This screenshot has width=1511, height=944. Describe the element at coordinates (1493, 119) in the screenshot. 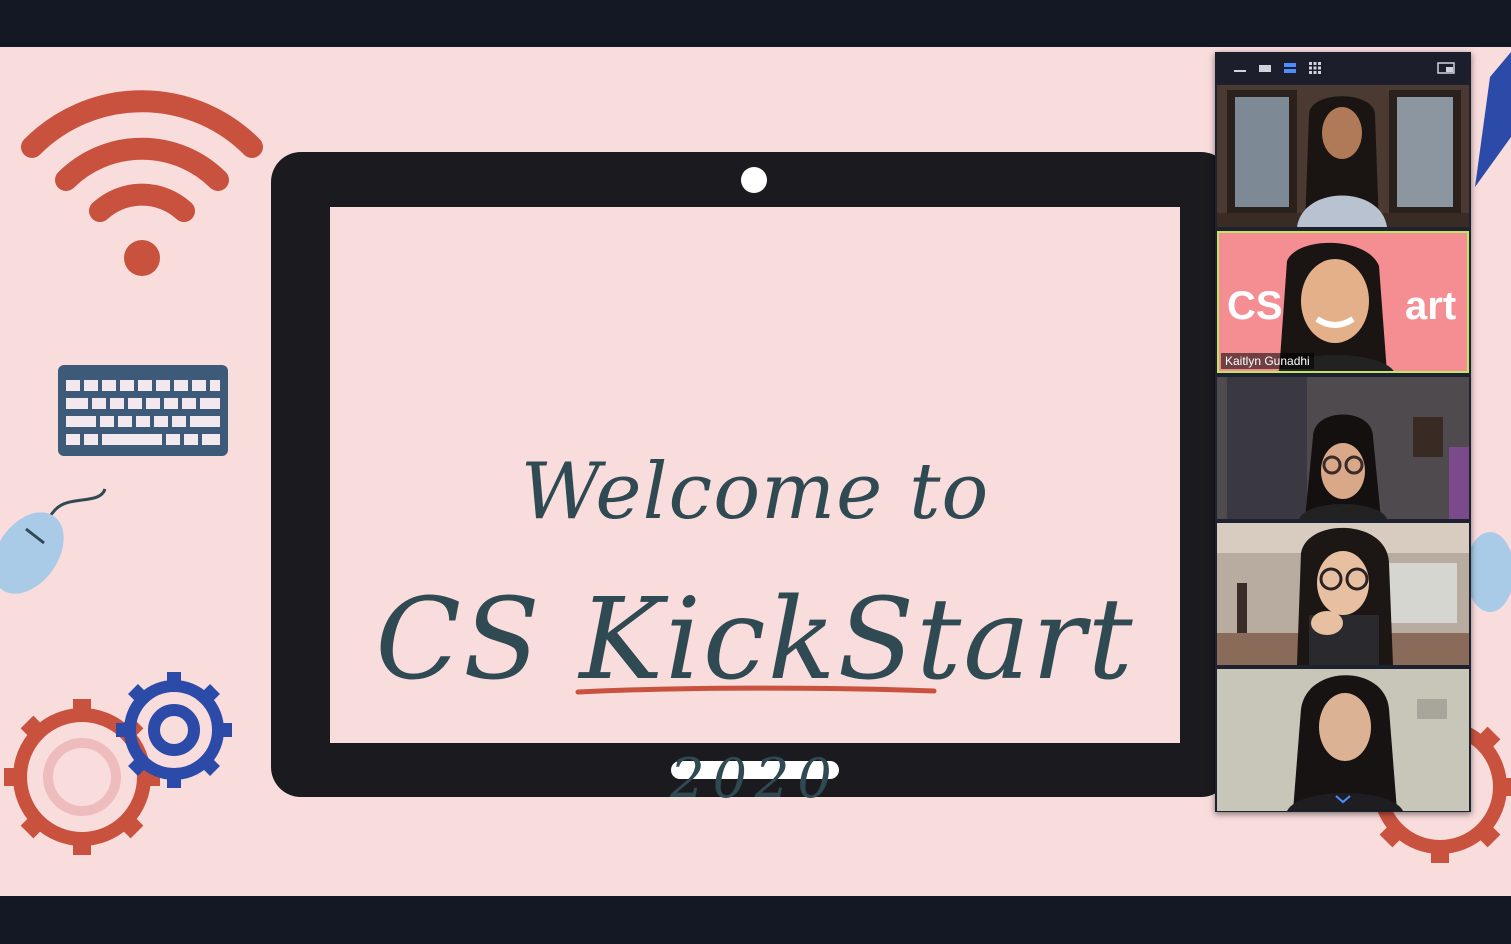

I see `pen-icon-partial` at that location.